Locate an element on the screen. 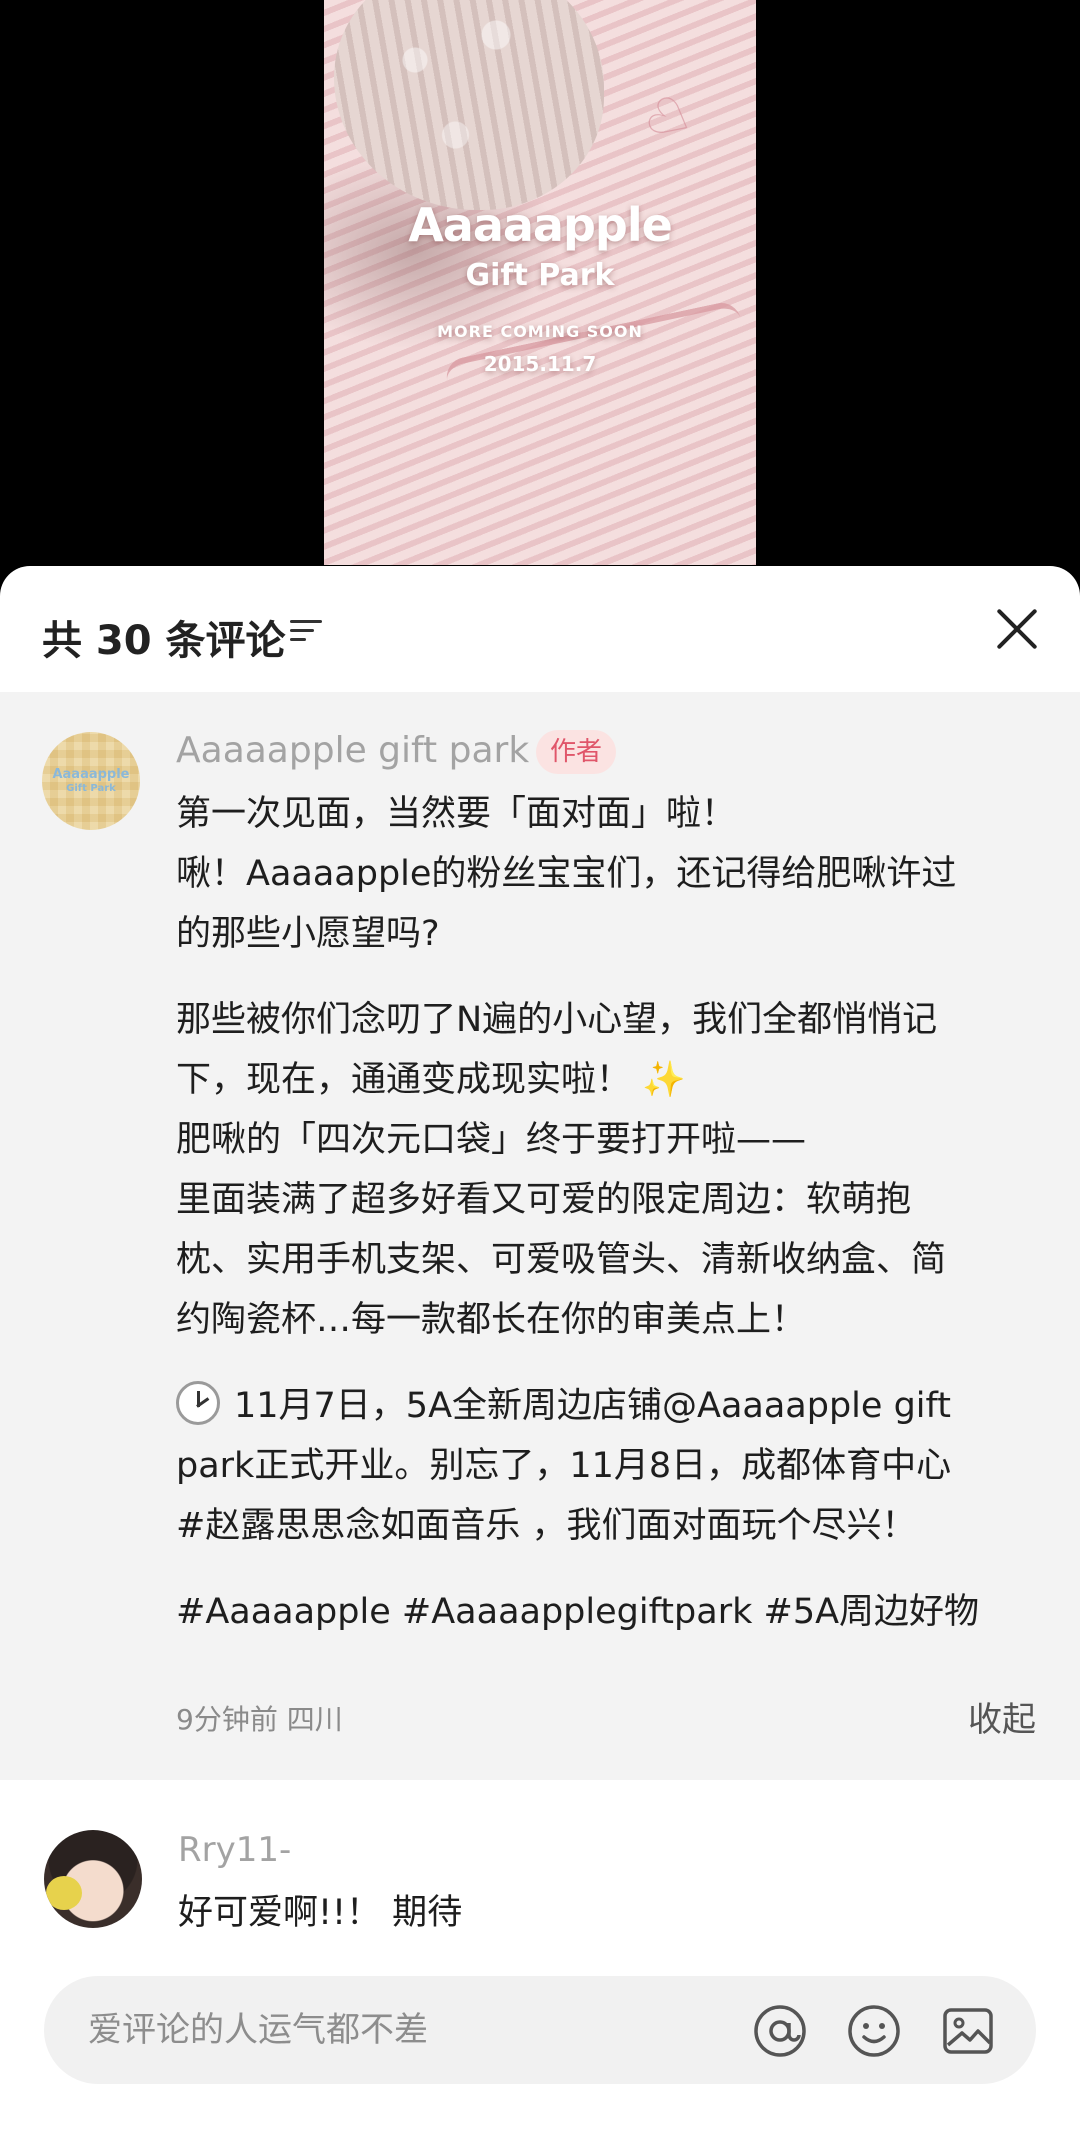 This screenshot has width=1080, height=2135. video-tagline: MORE COMING SOON is located at coordinates (540, 331).